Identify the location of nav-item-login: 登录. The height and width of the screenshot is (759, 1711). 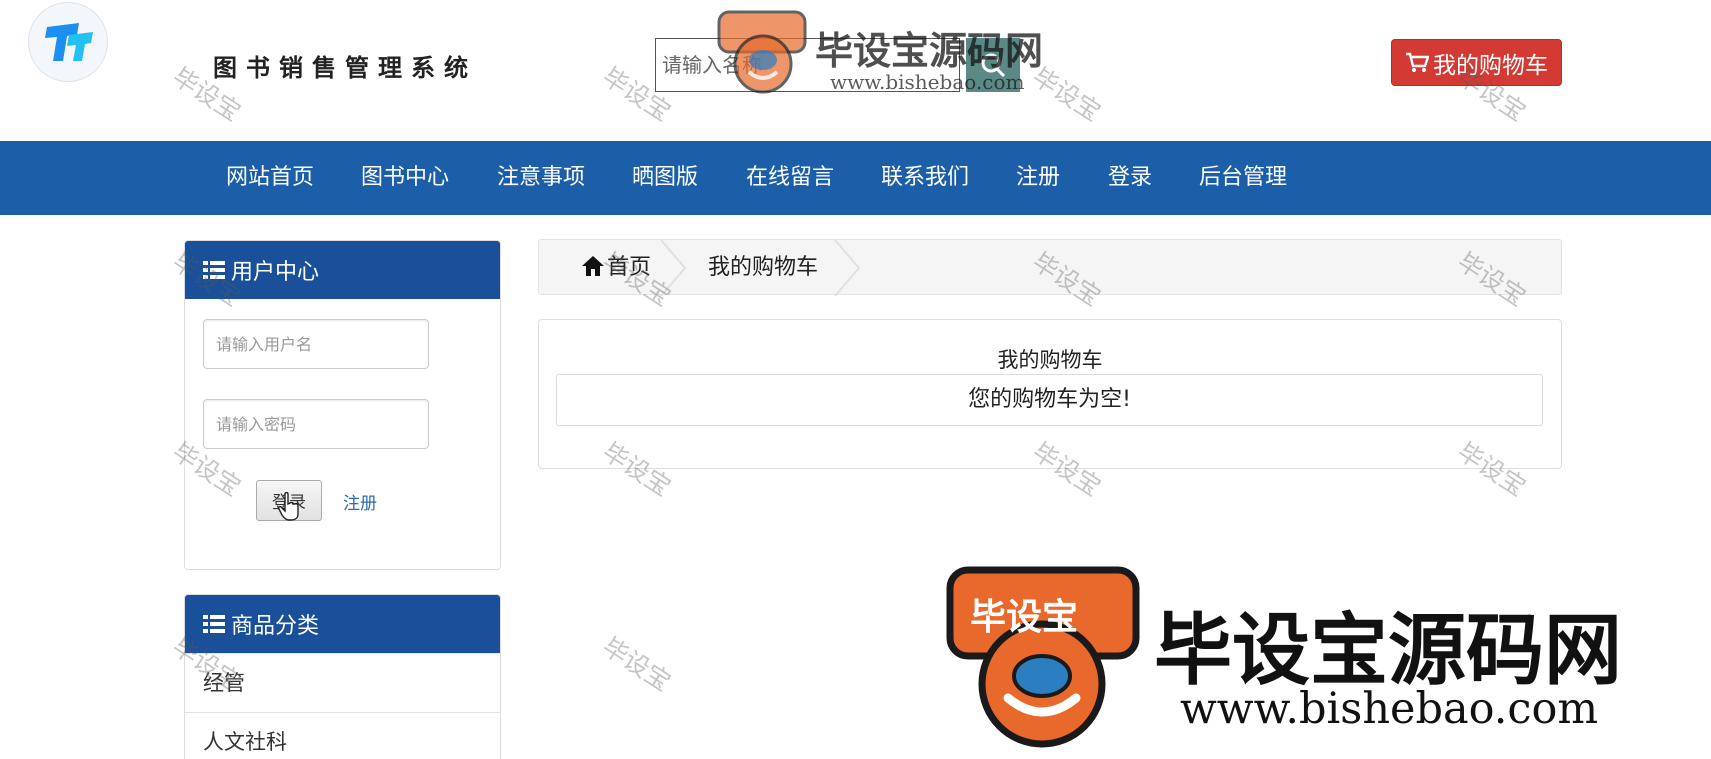
(1130, 178).